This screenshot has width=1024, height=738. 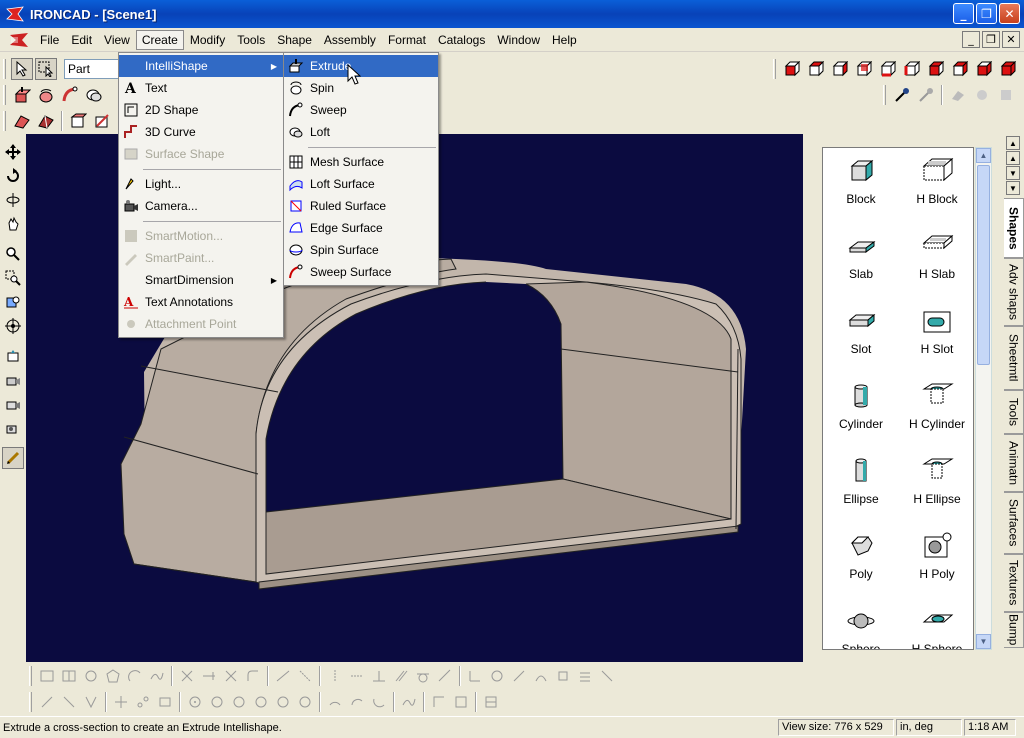 I want to click on doc-close-button: ✕, so click(x=1011, y=39).